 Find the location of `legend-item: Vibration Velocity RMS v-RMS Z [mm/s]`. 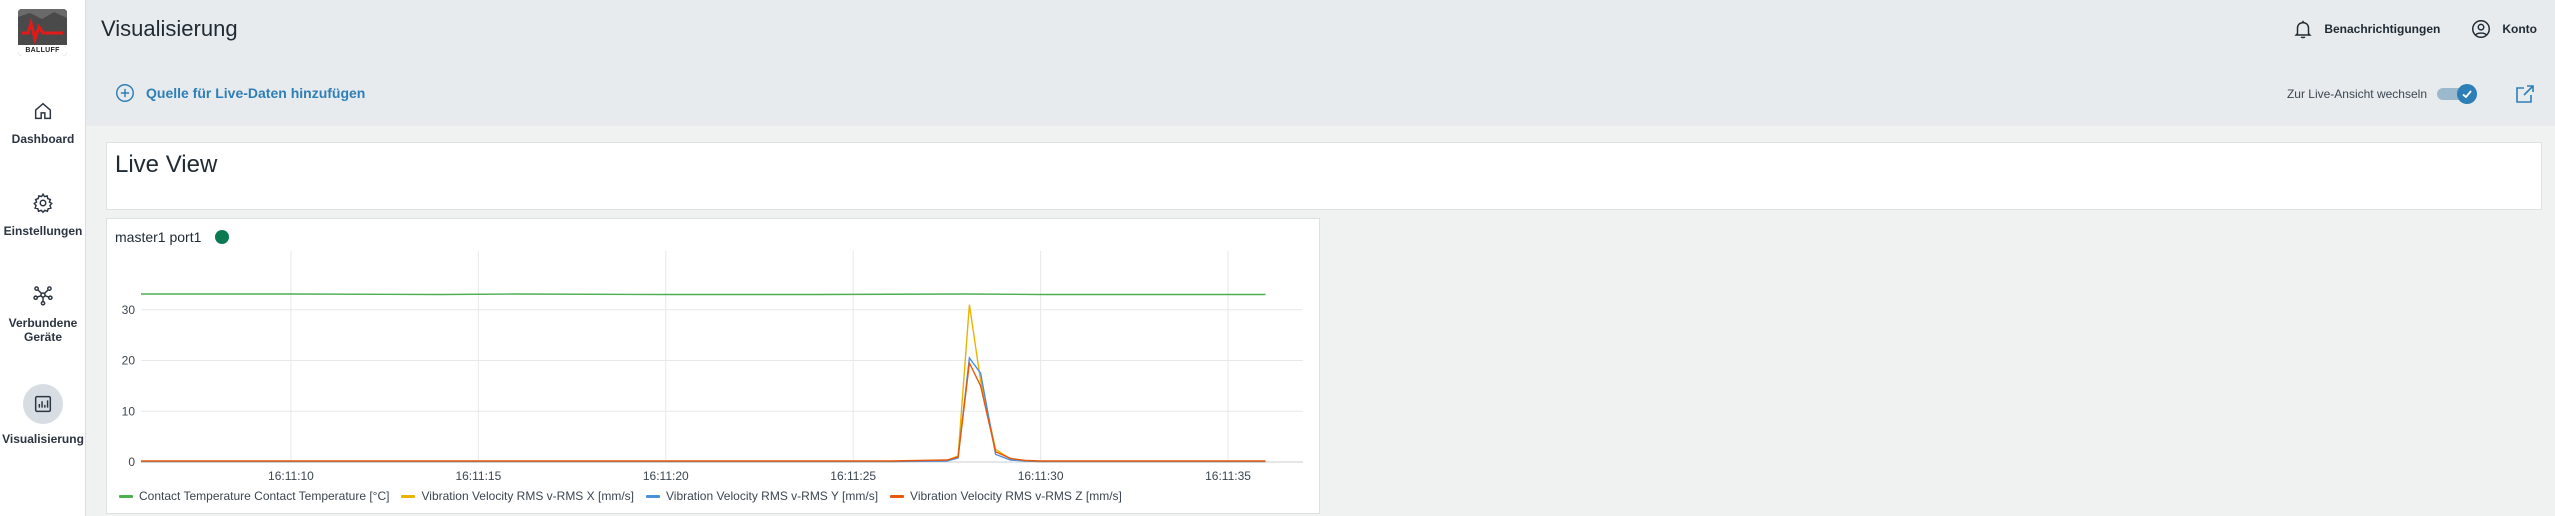

legend-item: Vibration Velocity RMS v-RMS Z [mm/s] is located at coordinates (1006, 496).